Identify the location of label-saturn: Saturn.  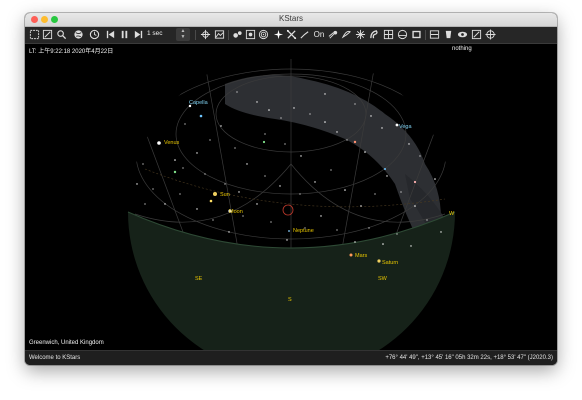
(390, 263).